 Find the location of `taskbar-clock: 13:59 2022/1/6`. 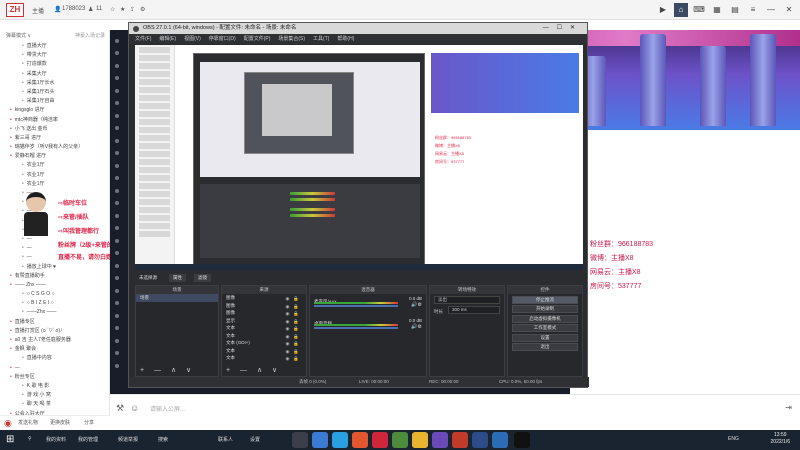

taskbar-clock: 13:59 2022/1/6 is located at coordinates (780, 439).